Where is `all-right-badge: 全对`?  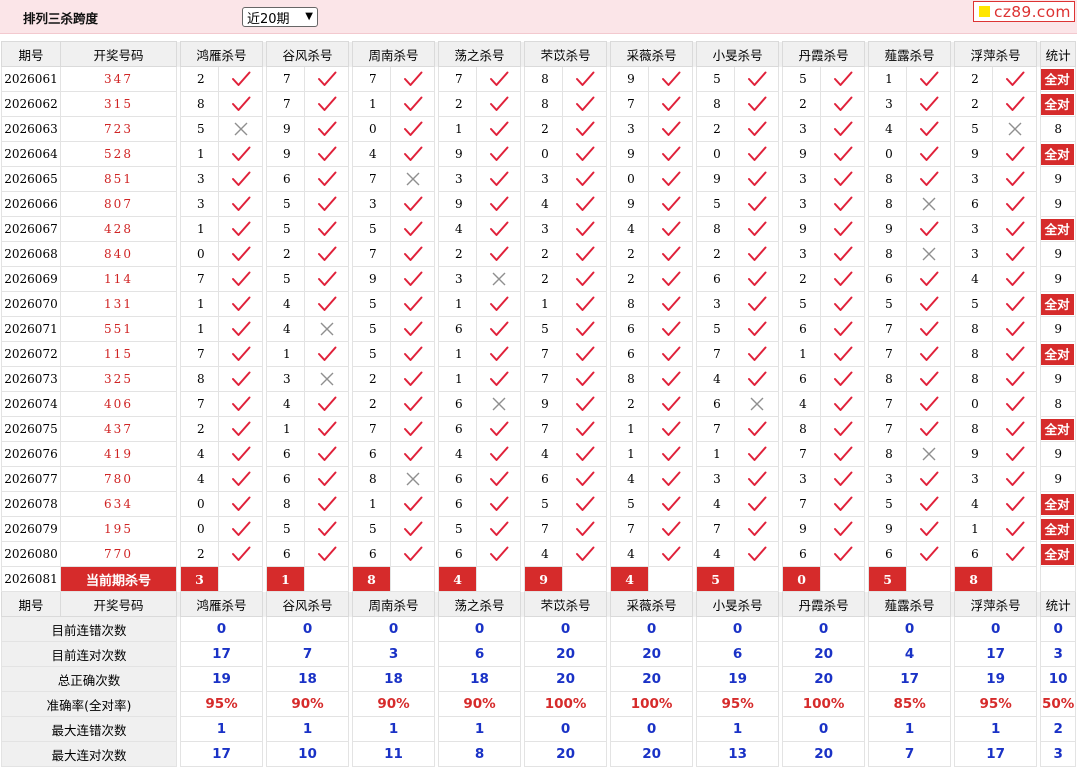
all-right-badge: 全对 is located at coordinates (1057, 504).